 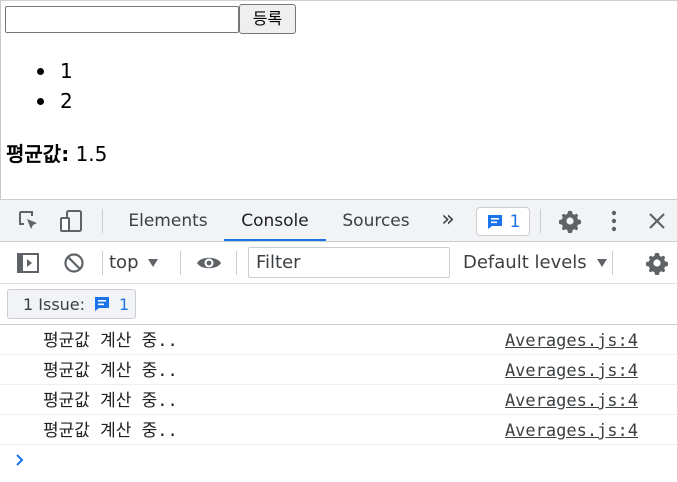 I want to click on console-prompt, so click(x=338, y=461).